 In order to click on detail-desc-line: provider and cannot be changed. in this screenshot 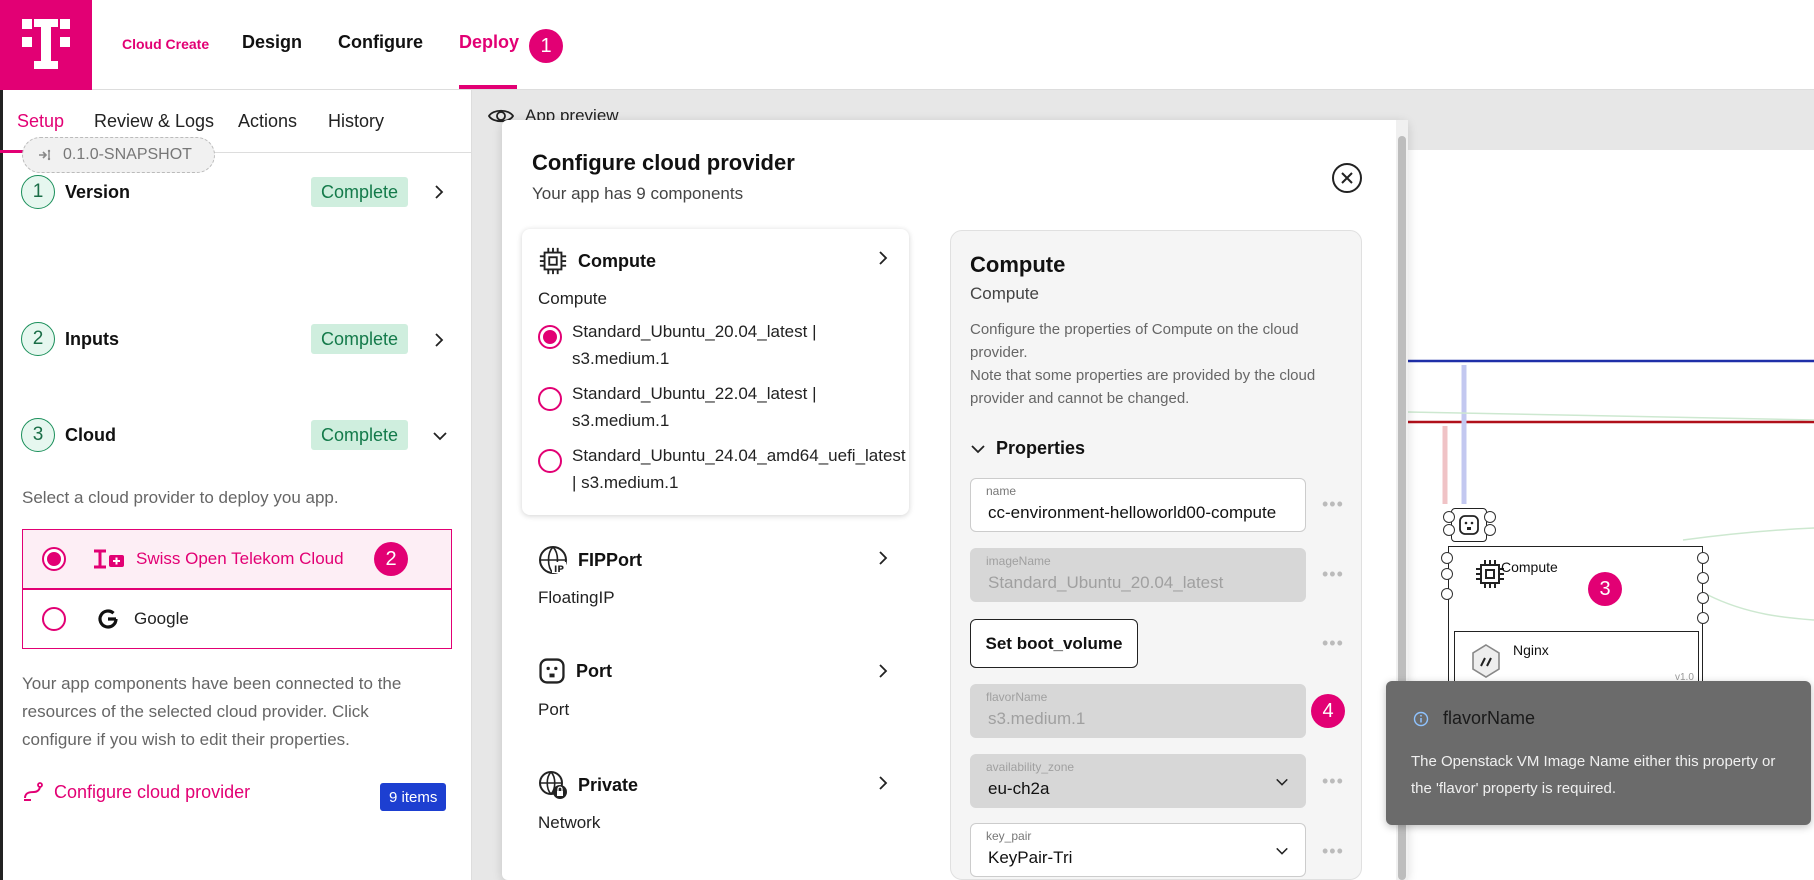, I will do `click(1080, 398)`.